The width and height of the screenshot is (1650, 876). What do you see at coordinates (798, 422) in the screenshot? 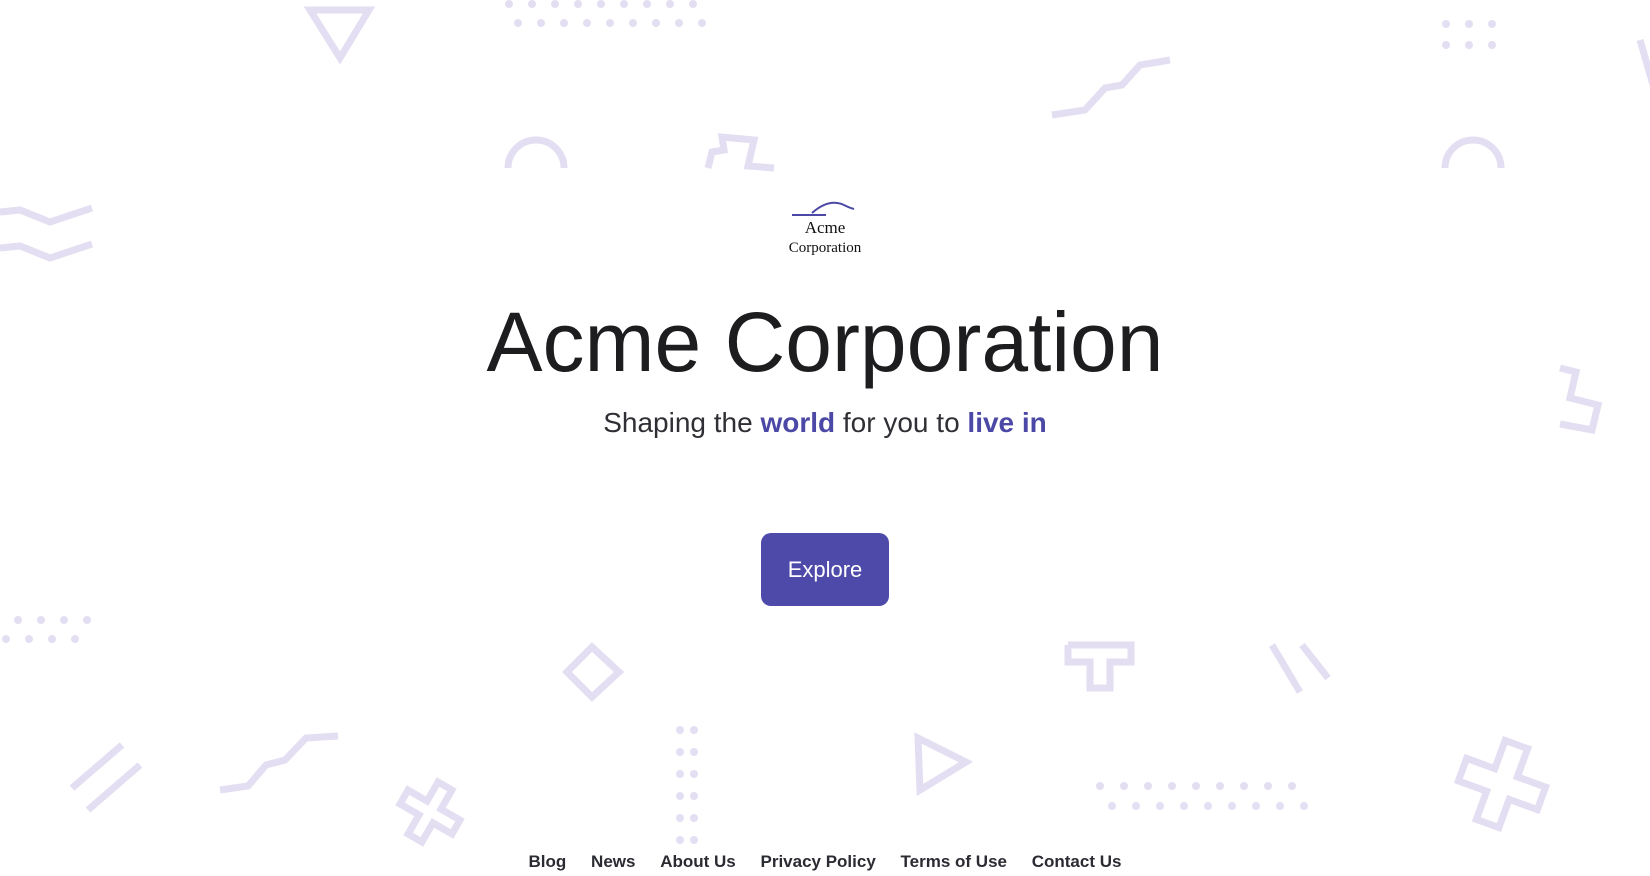
I see `tagline-highlight-world: world` at bounding box center [798, 422].